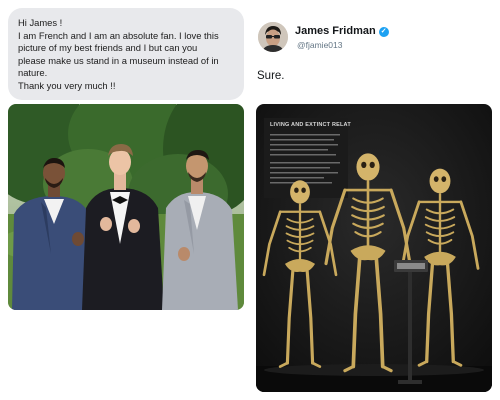  I want to click on author-avatar, so click(273, 37).